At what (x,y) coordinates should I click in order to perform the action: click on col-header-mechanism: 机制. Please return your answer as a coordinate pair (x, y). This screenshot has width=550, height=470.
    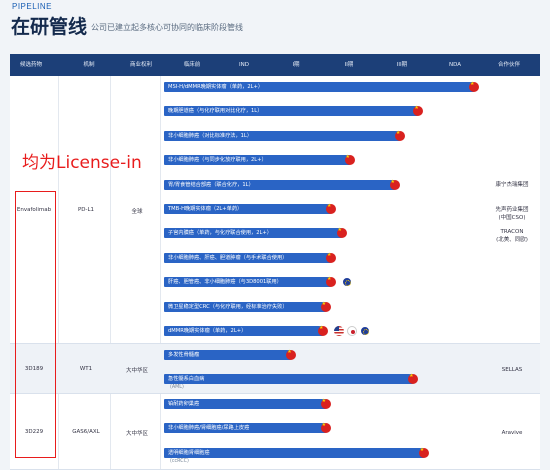
    Looking at the image, I should click on (89, 65).